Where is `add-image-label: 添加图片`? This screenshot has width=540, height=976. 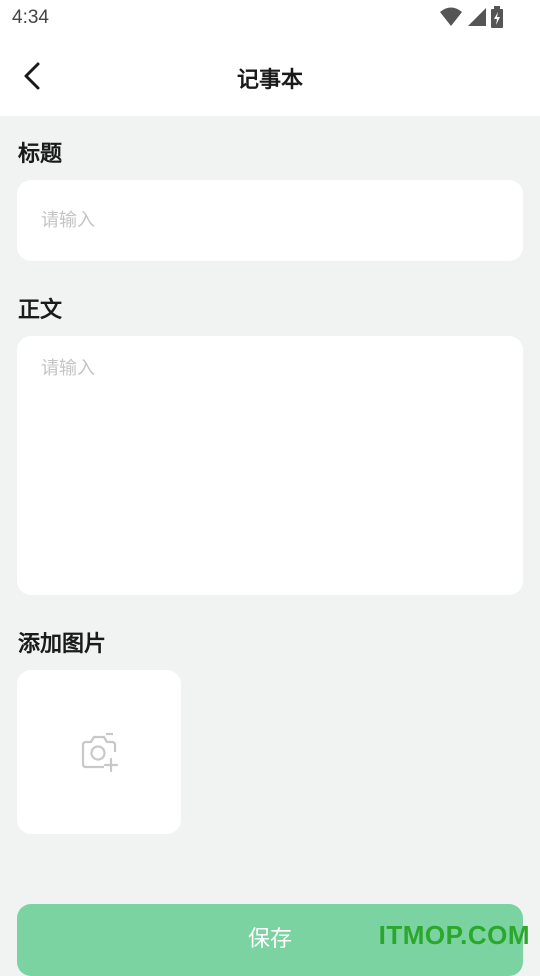 add-image-label: 添加图片 is located at coordinates (62, 644).